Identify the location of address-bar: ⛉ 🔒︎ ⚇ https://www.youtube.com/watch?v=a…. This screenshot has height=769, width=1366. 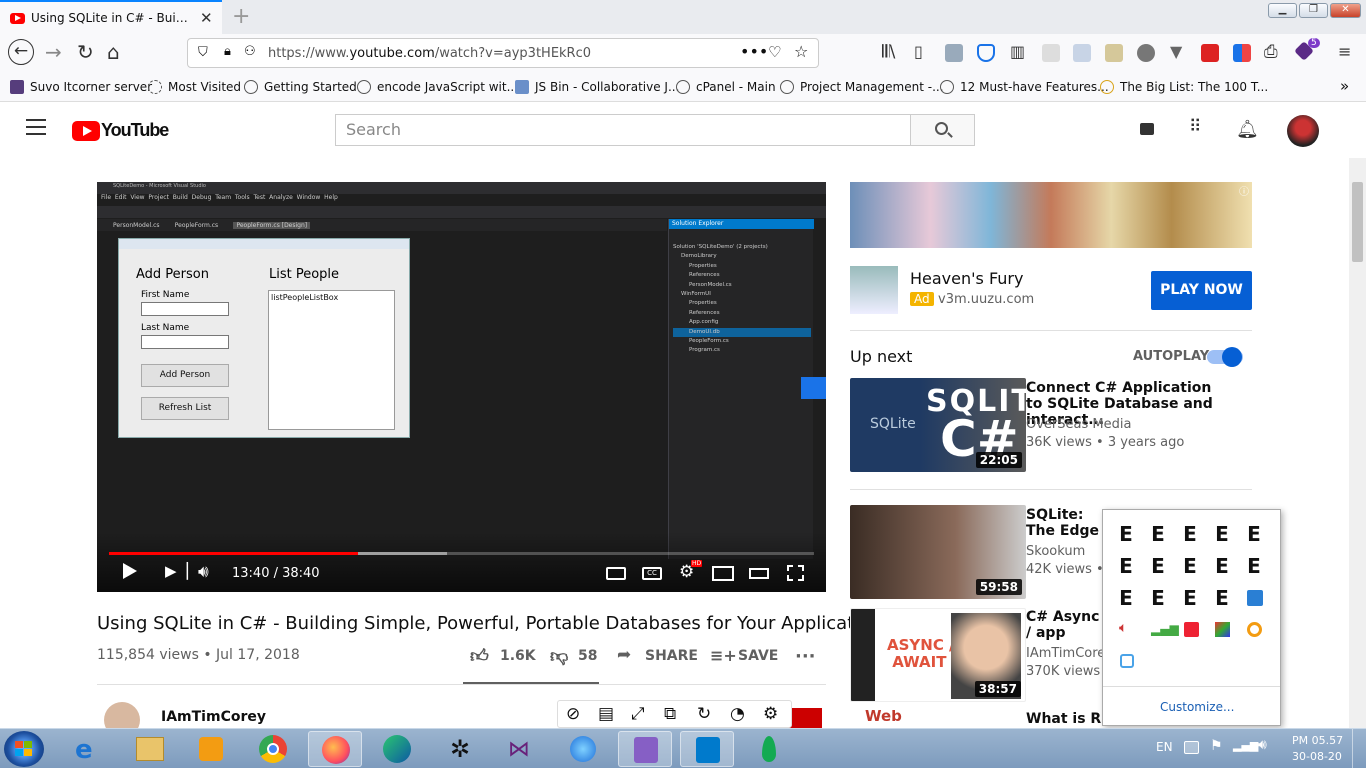
(503, 53).